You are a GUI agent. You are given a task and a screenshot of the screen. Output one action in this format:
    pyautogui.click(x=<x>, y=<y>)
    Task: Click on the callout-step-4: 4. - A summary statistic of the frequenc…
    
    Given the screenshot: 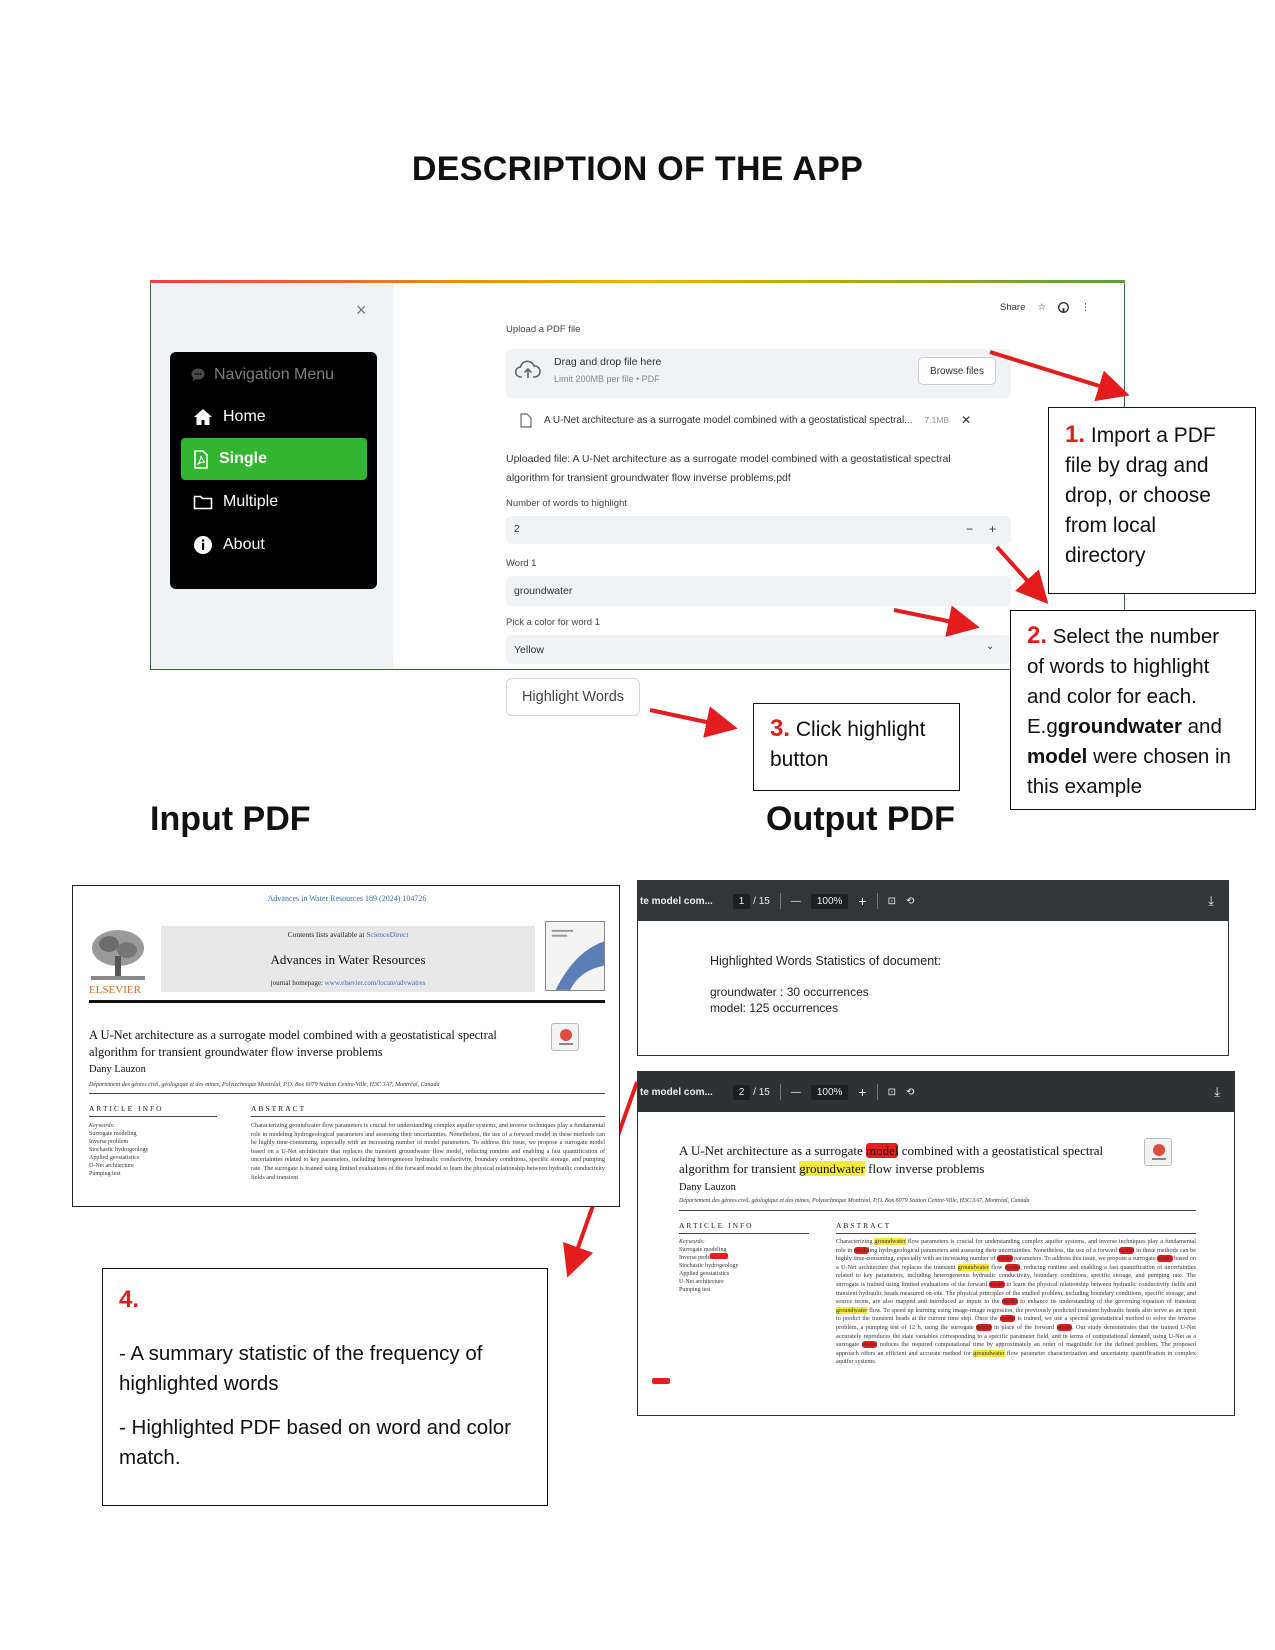 What is the action you would take?
    pyautogui.click(x=325, y=1387)
    